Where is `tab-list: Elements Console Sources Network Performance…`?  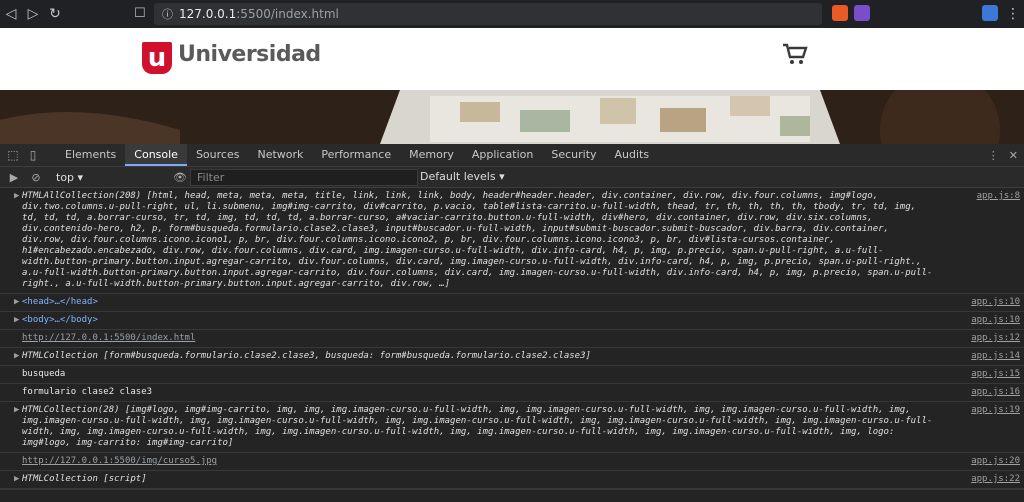 tab-list: Elements Console Sources Network Performance… is located at coordinates (357, 155).